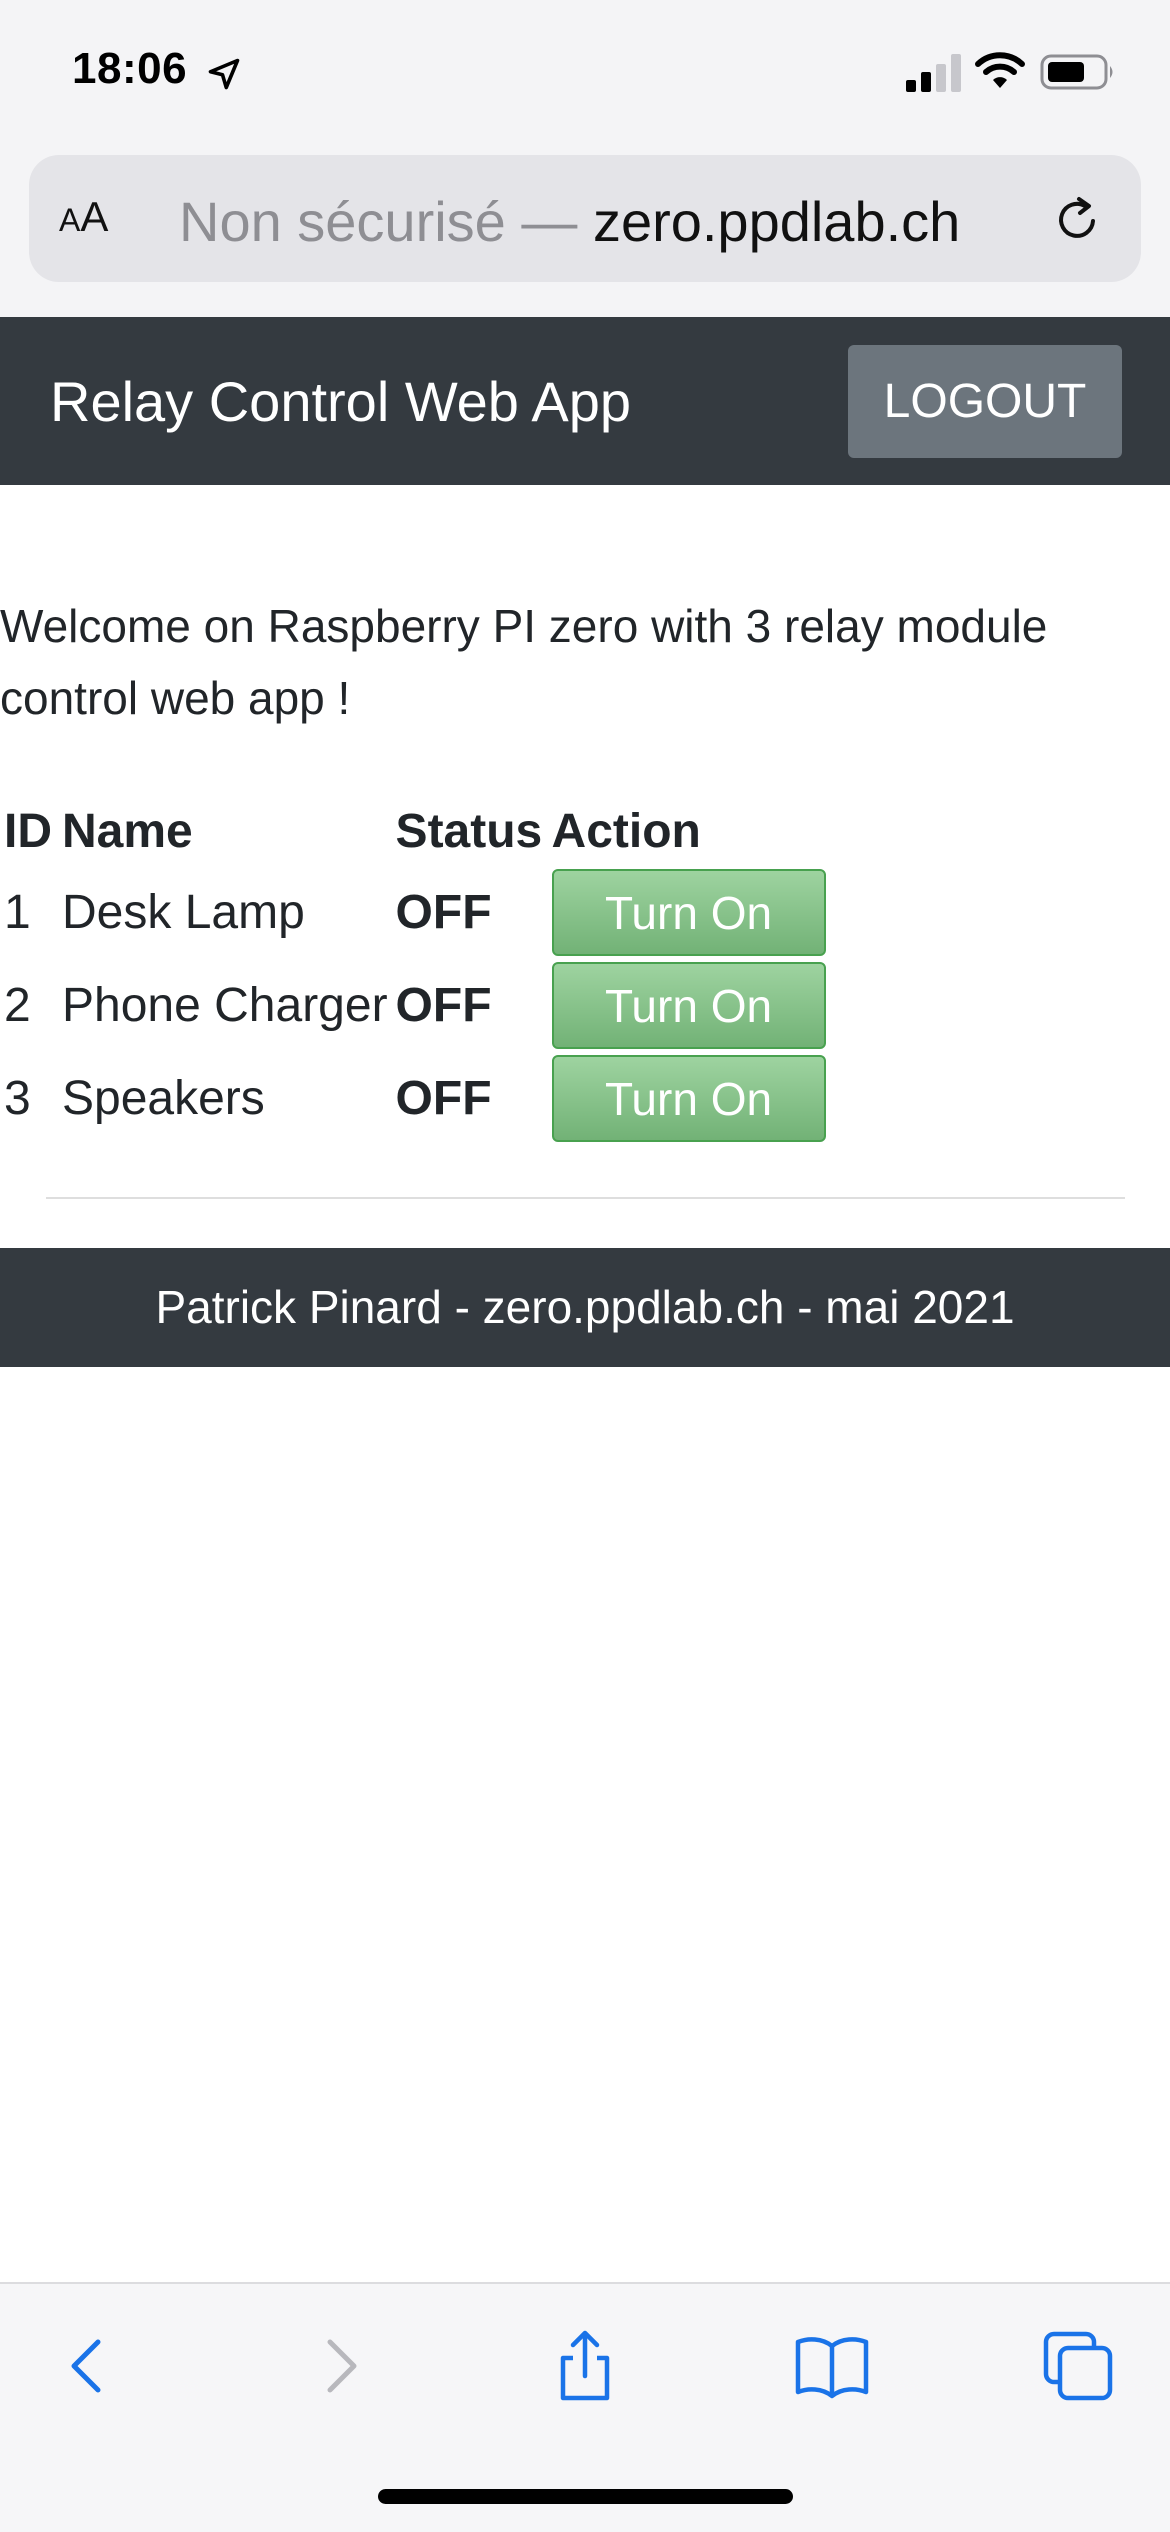  I want to click on relay-id: 3, so click(17, 1098).